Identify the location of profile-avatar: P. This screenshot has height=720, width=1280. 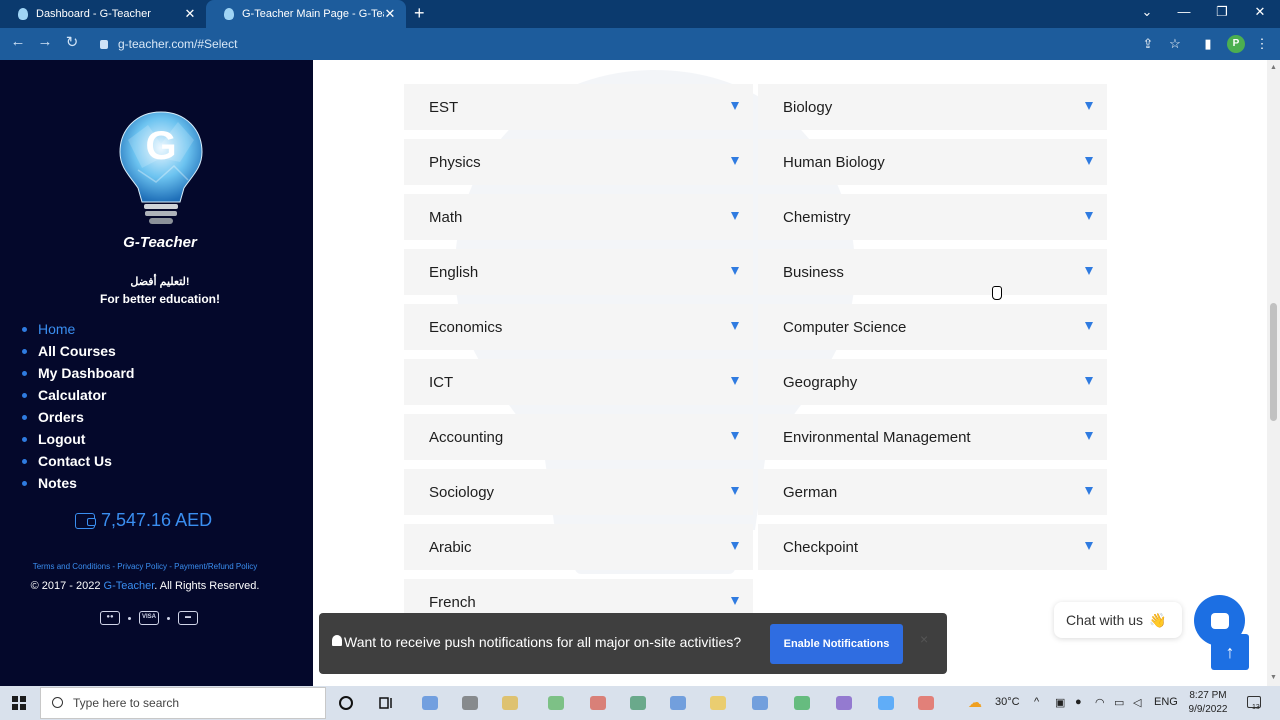
(1236, 44).